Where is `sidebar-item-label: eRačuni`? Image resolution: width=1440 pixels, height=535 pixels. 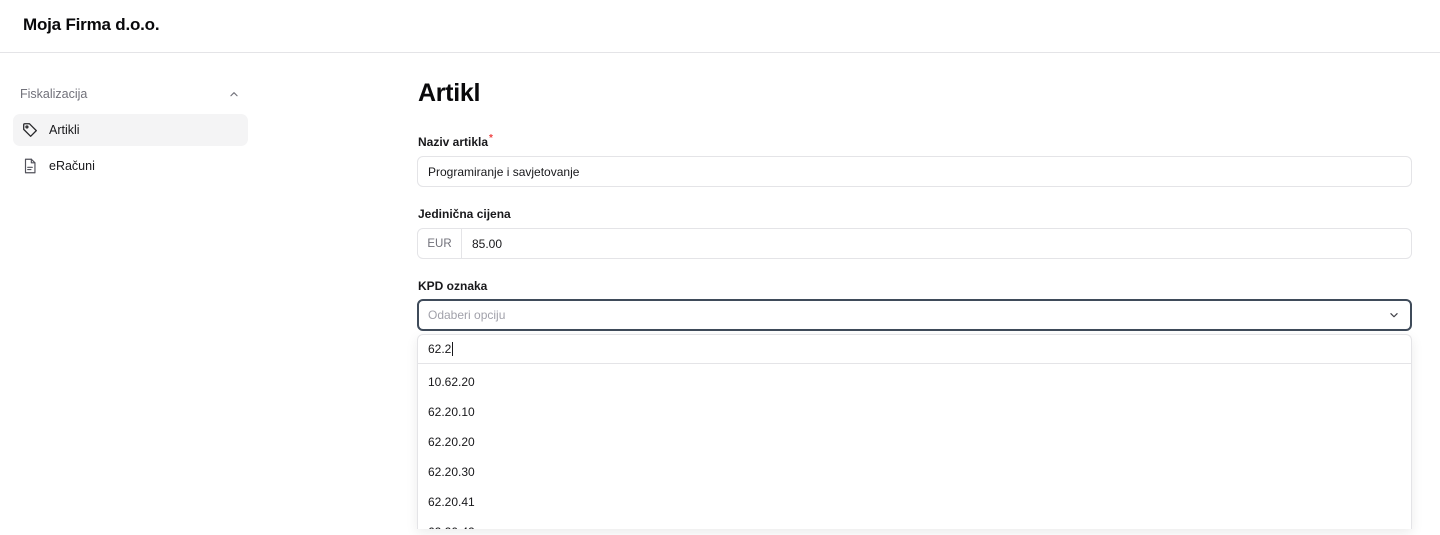 sidebar-item-label: eRačuni is located at coordinates (72, 166).